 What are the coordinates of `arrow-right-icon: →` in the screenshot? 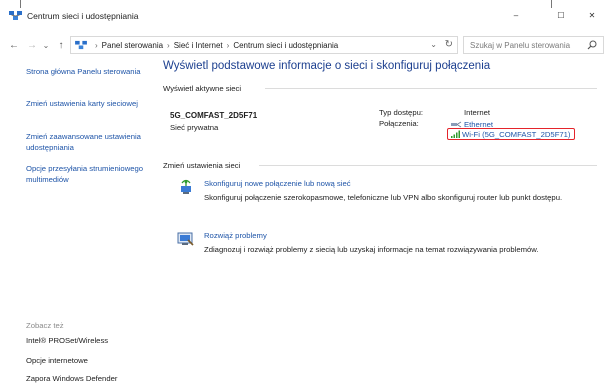 It's located at (32, 45).